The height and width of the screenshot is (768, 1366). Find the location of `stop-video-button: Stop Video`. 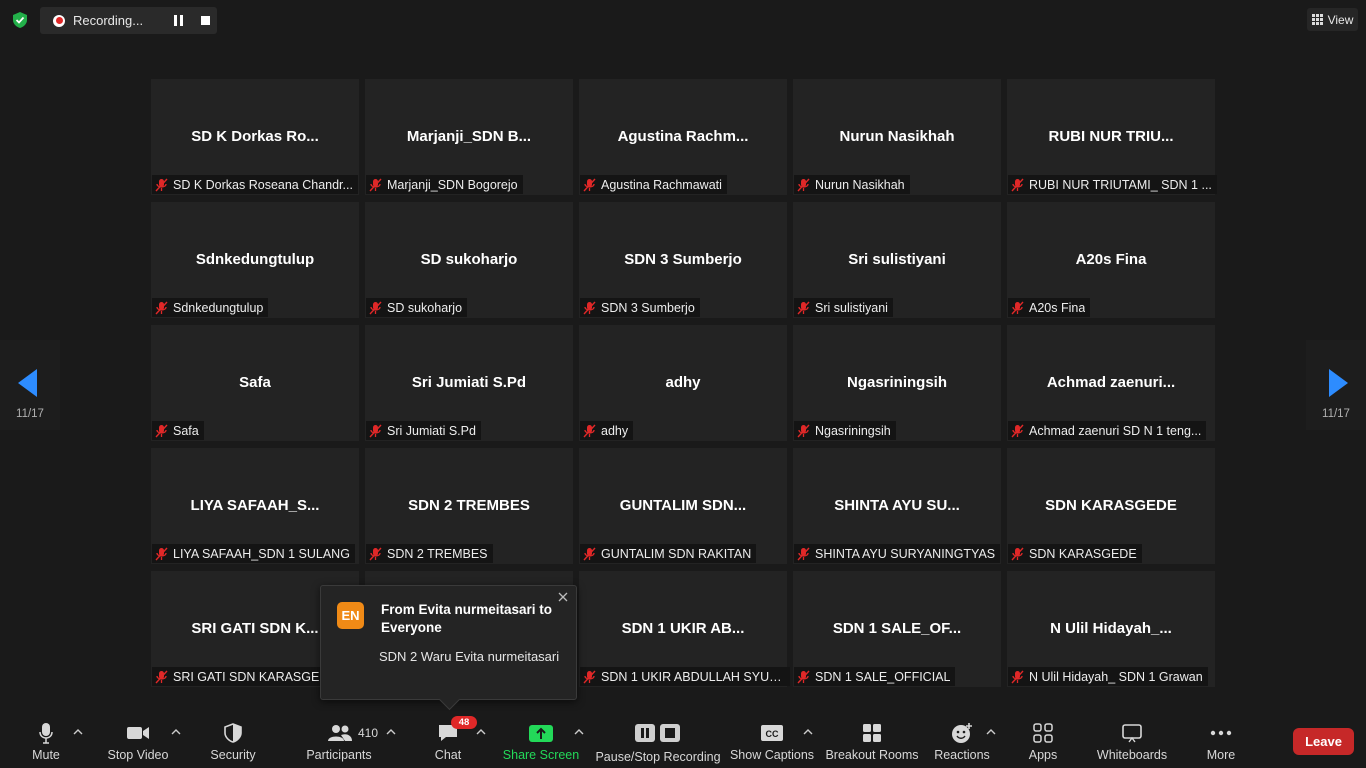

stop-video-button: Stop Video is located at coordinates (138, 741).